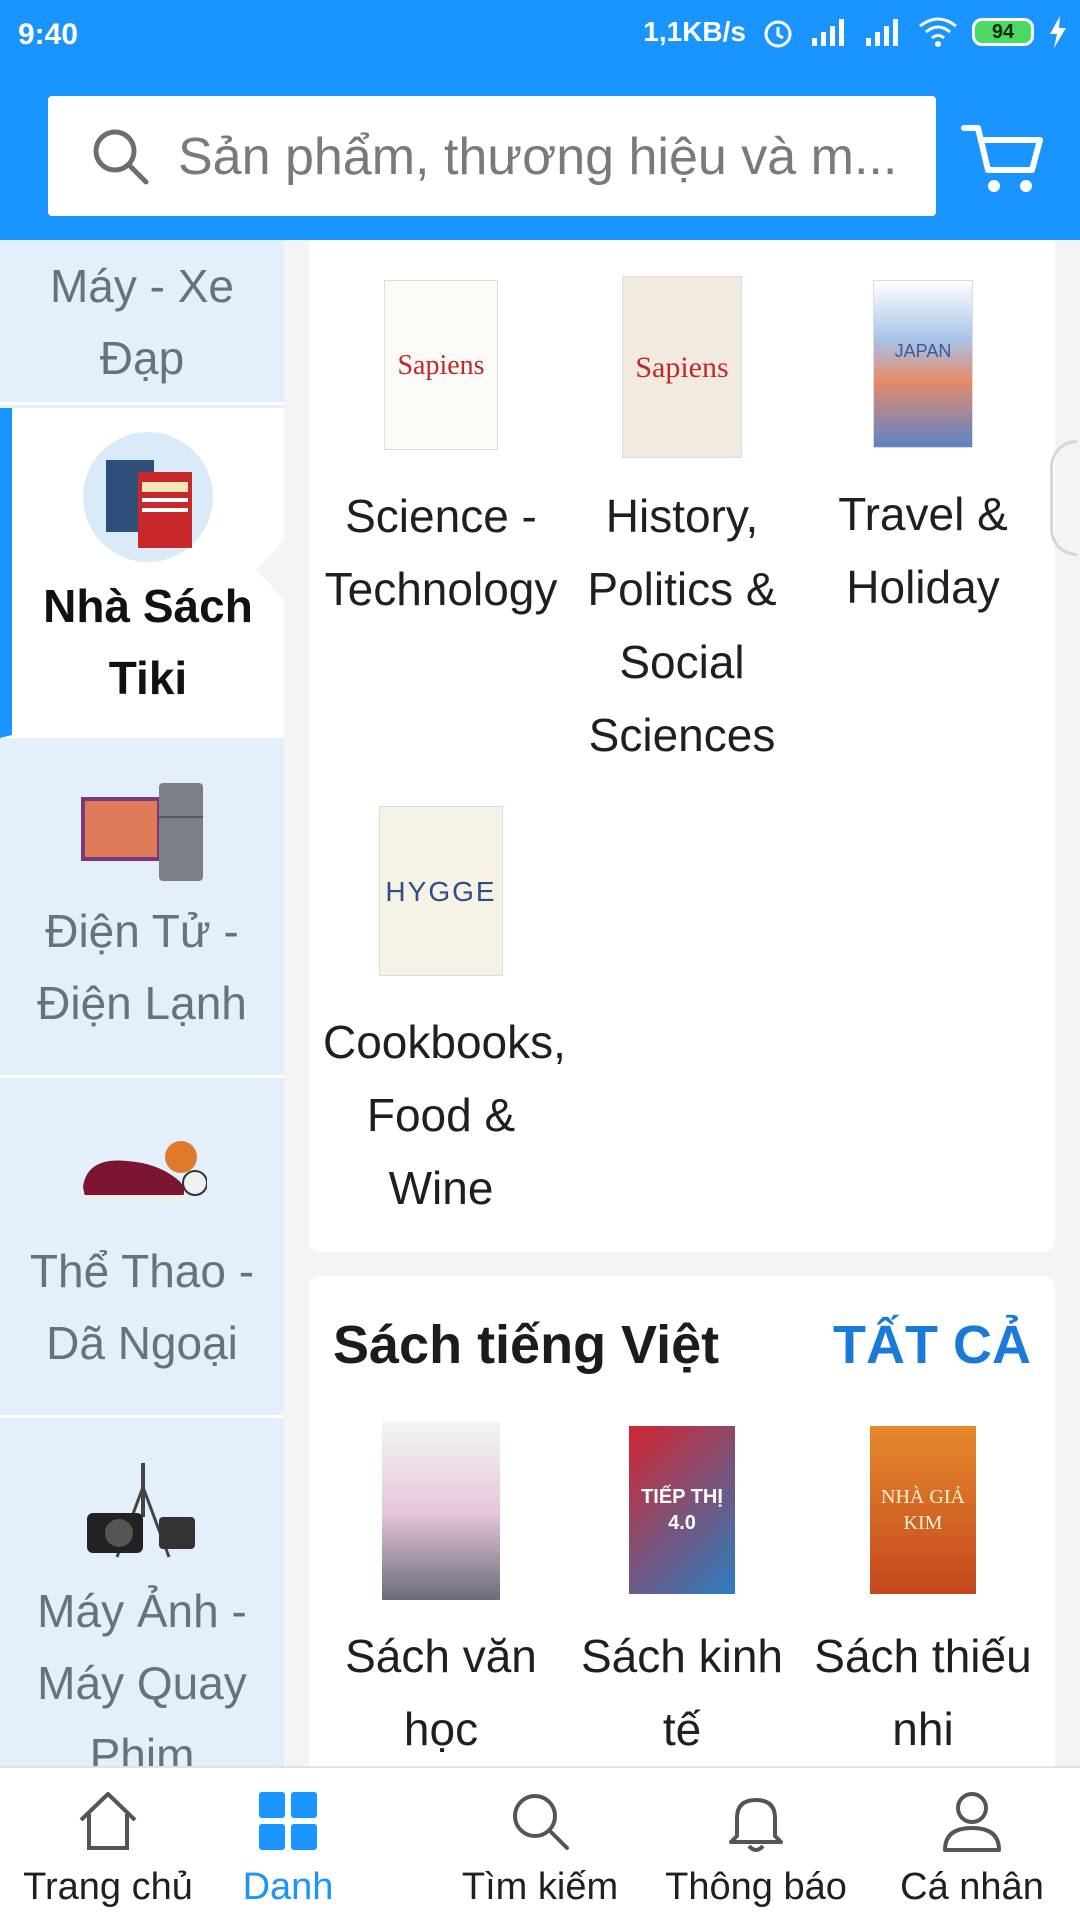  Describe the element at coordinates (441, 891) in the screenshot. I see `book-cover: HYGGE` at that location.